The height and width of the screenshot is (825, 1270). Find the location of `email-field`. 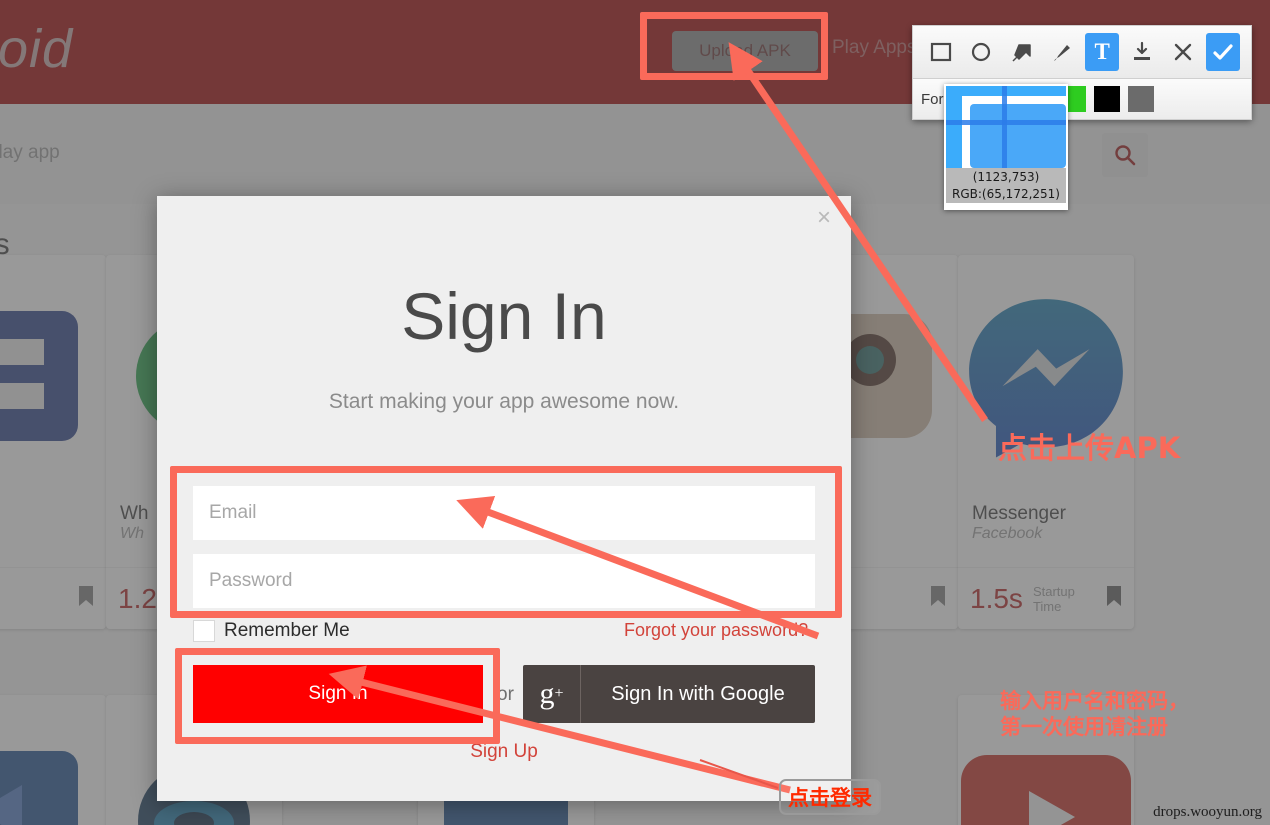

email-field is located at coordinates (504, 513).